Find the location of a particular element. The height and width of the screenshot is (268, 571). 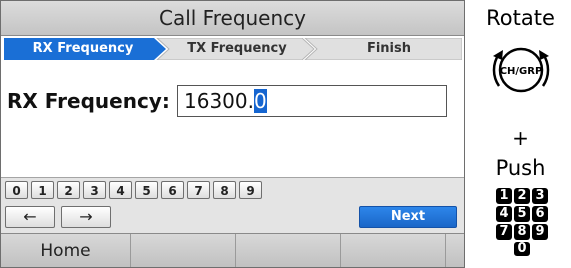

step-rx-label: RX Frequency is located at coordinates (83, 48).